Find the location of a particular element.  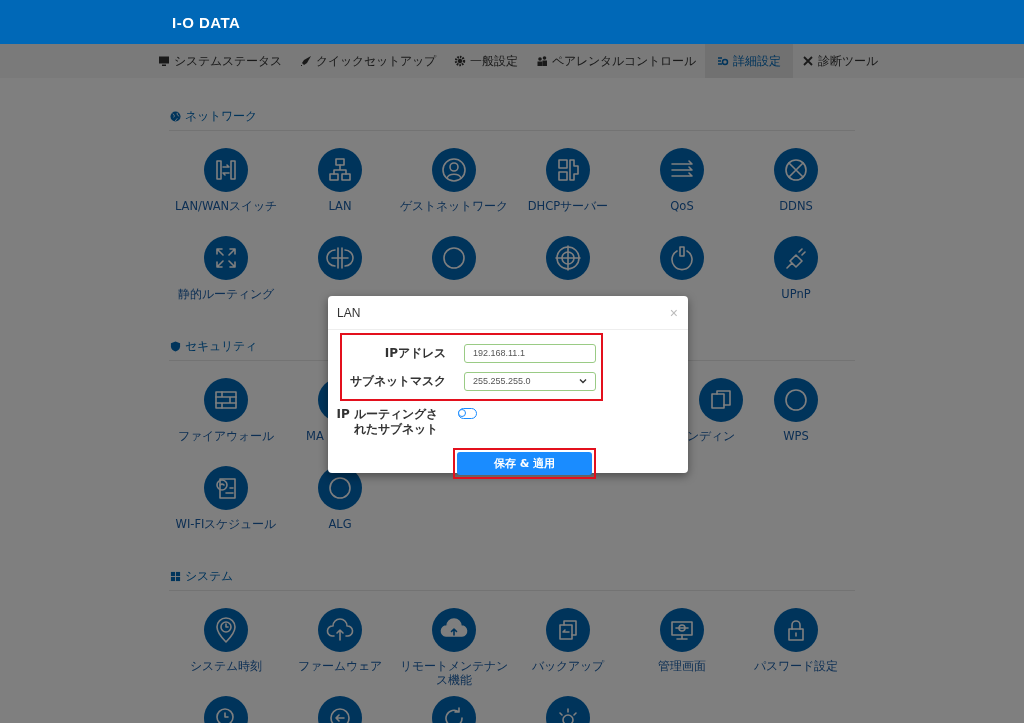

blocks-icon is located at coordinates (568, 170).